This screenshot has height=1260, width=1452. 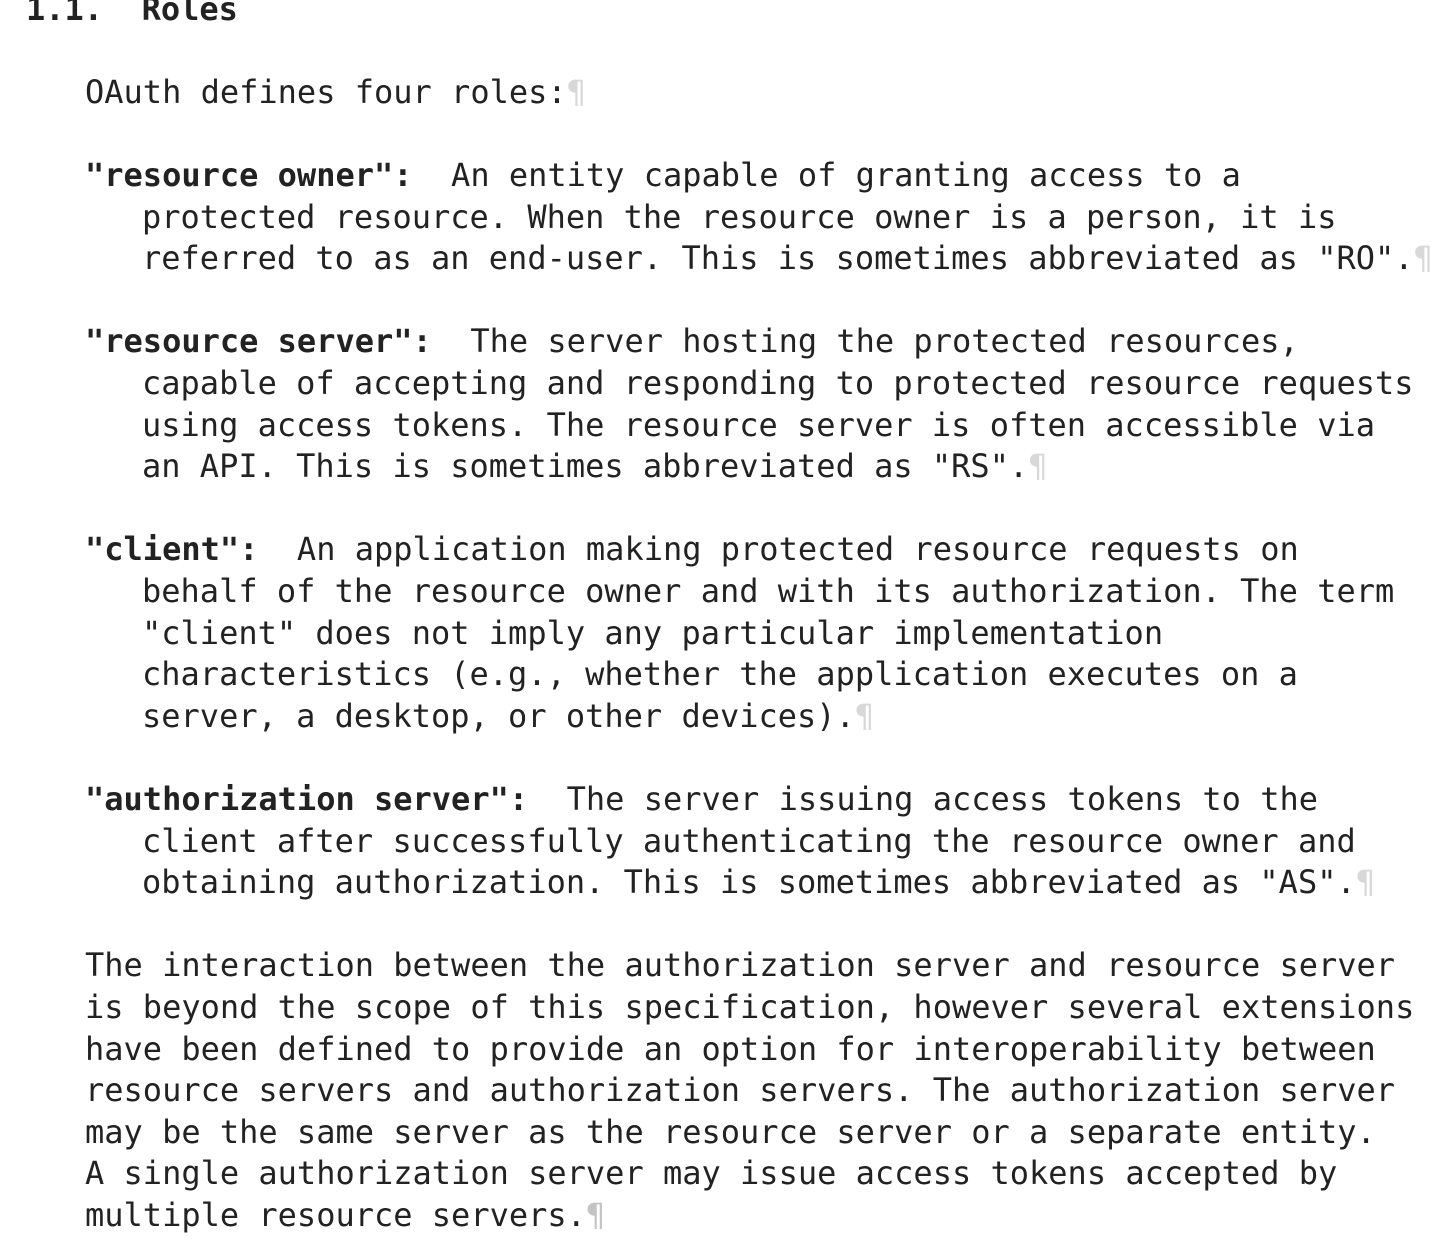 What do you see at coordinates (942, 799) in the screenshot?
I see `definition-text: The server issuing access tokens to the` at bounding box center [942, 799].